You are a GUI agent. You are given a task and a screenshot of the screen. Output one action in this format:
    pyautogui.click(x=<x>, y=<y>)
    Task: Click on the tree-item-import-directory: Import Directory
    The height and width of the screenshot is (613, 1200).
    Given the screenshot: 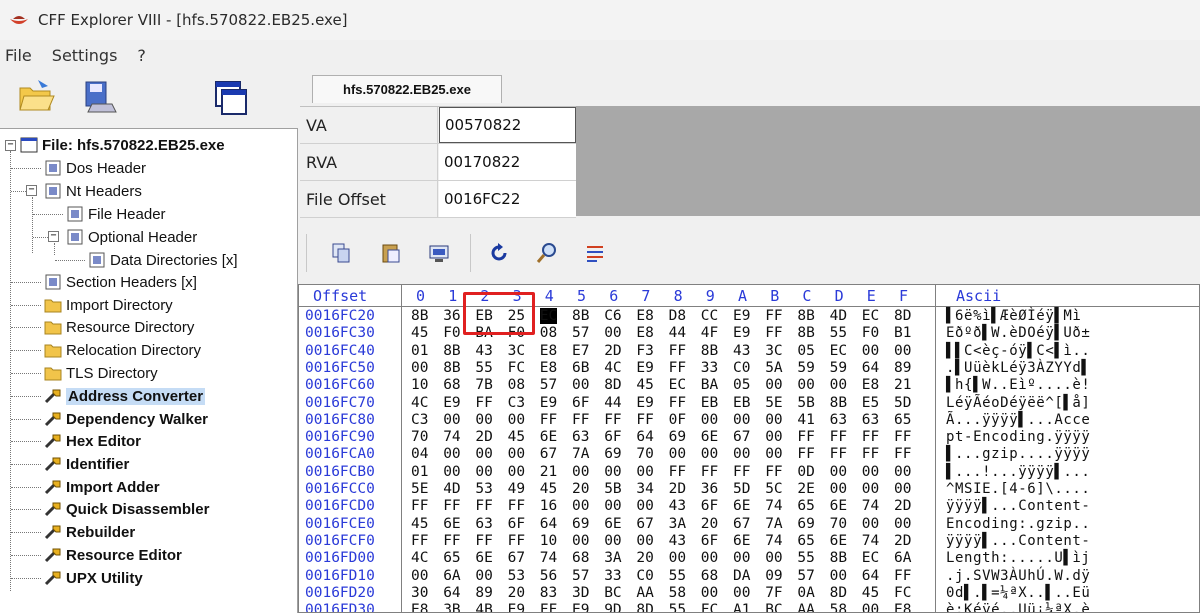 What is the action you would take?
    pyautogui.click(x=108, y=305)
    